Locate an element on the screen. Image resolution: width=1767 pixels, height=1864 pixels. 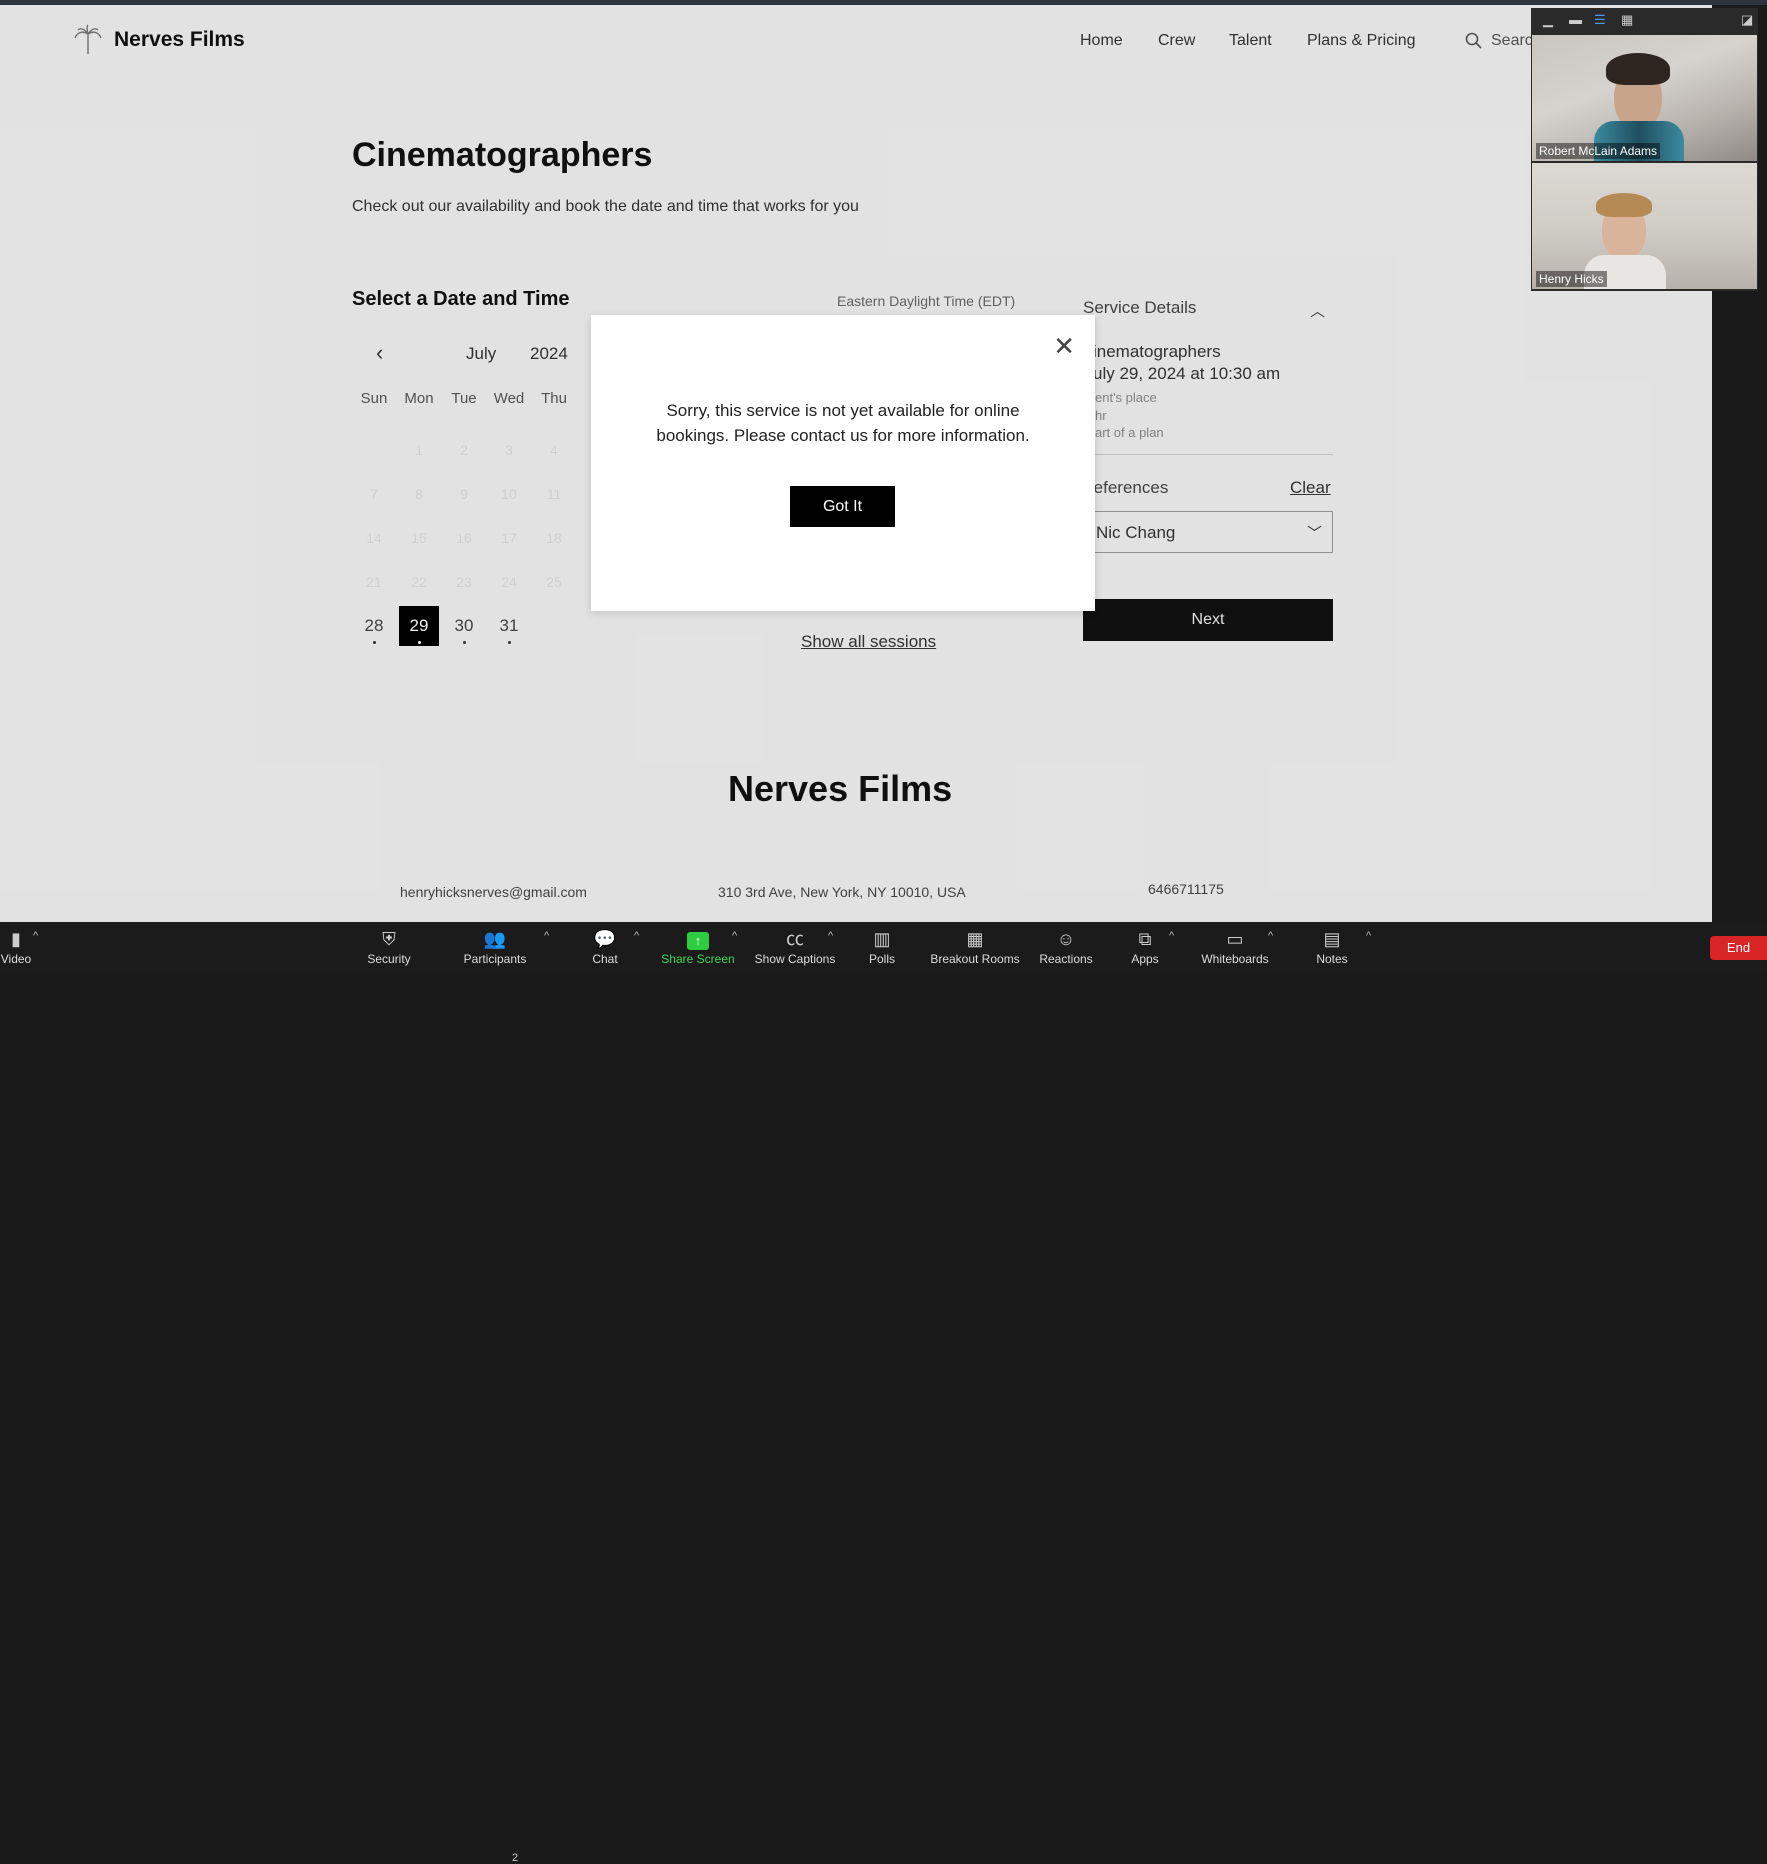
share-options-caret: ^ is located at coordinates (734, 936).